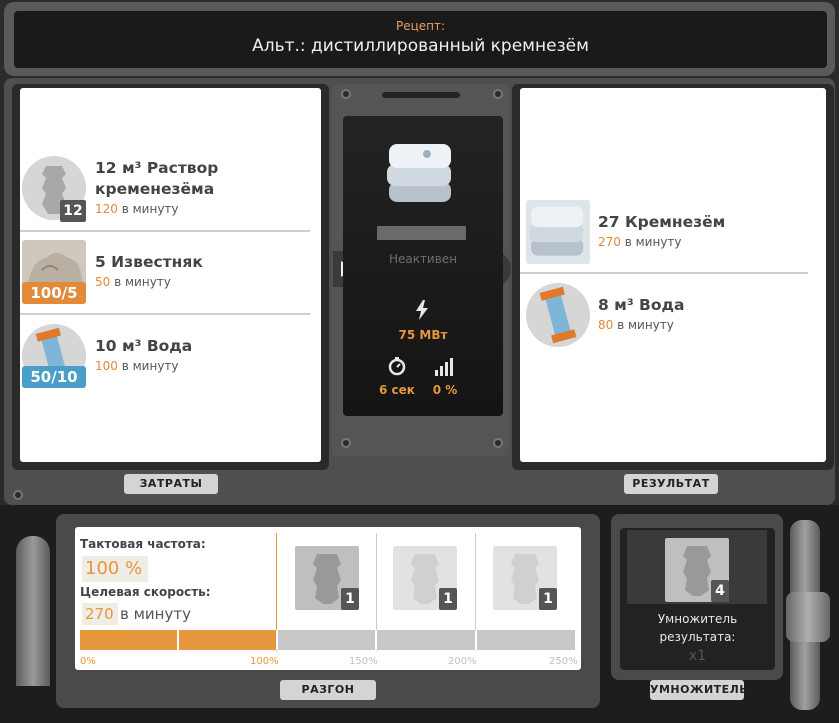 The height and width of the screenshot is (723, 839). What do you see at coordinates (671, 484) in the screenshot?
I see `outputs-tab: РЕЗУЛЬТАТ` at bounding box center [671, 484].